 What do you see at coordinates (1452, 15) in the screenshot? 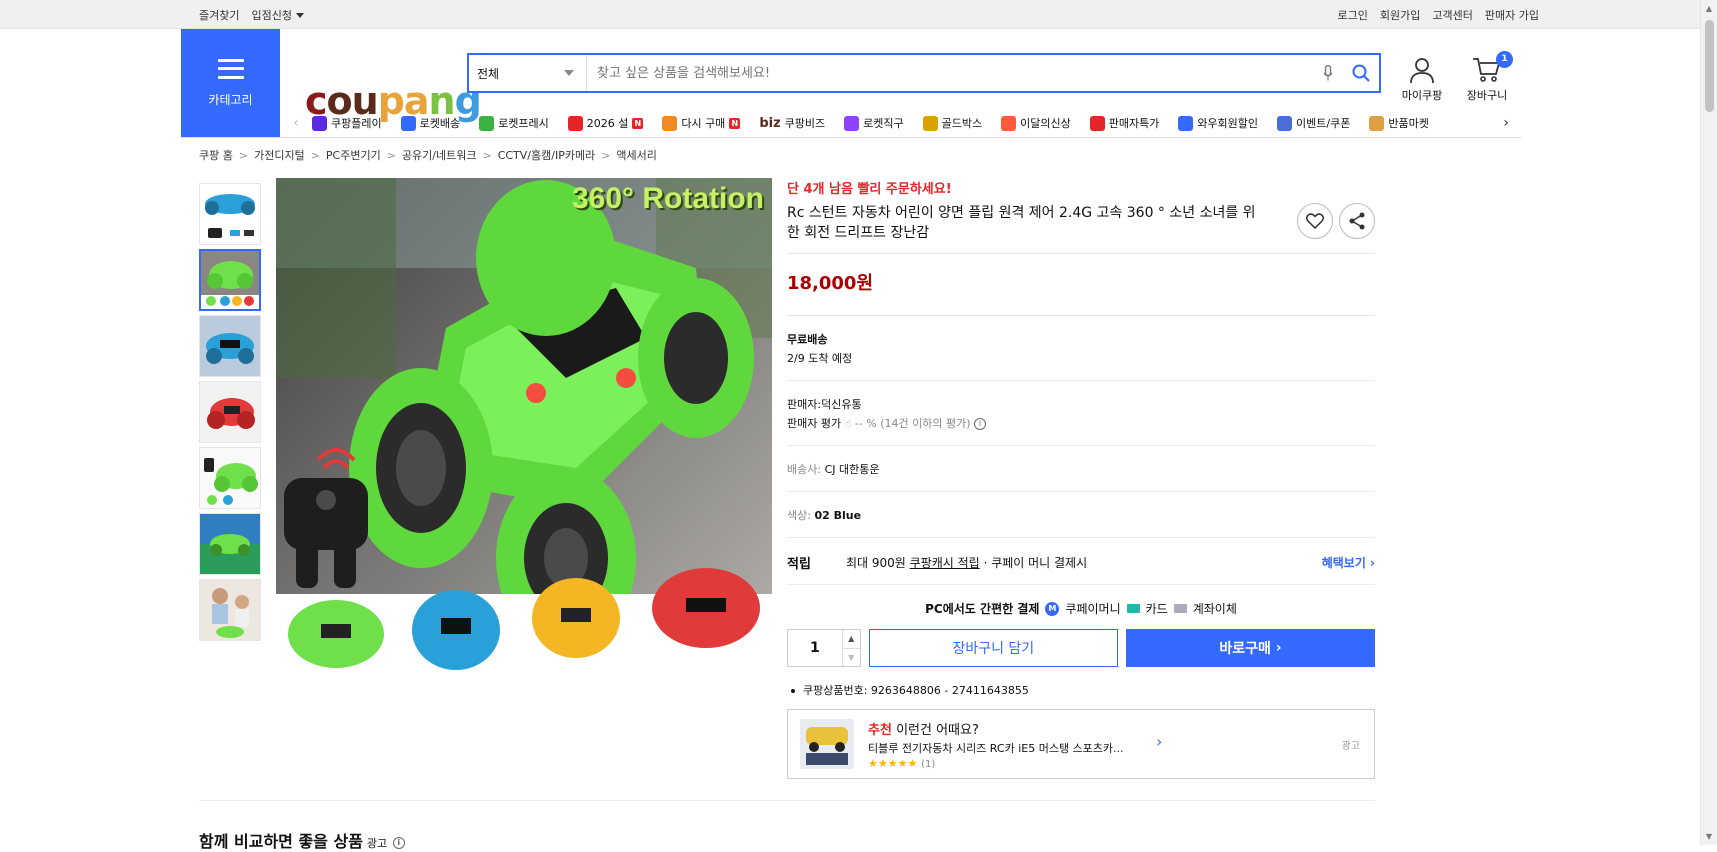
I see `customer-center-link: 고객센터` at bounding box center [1452, 15].